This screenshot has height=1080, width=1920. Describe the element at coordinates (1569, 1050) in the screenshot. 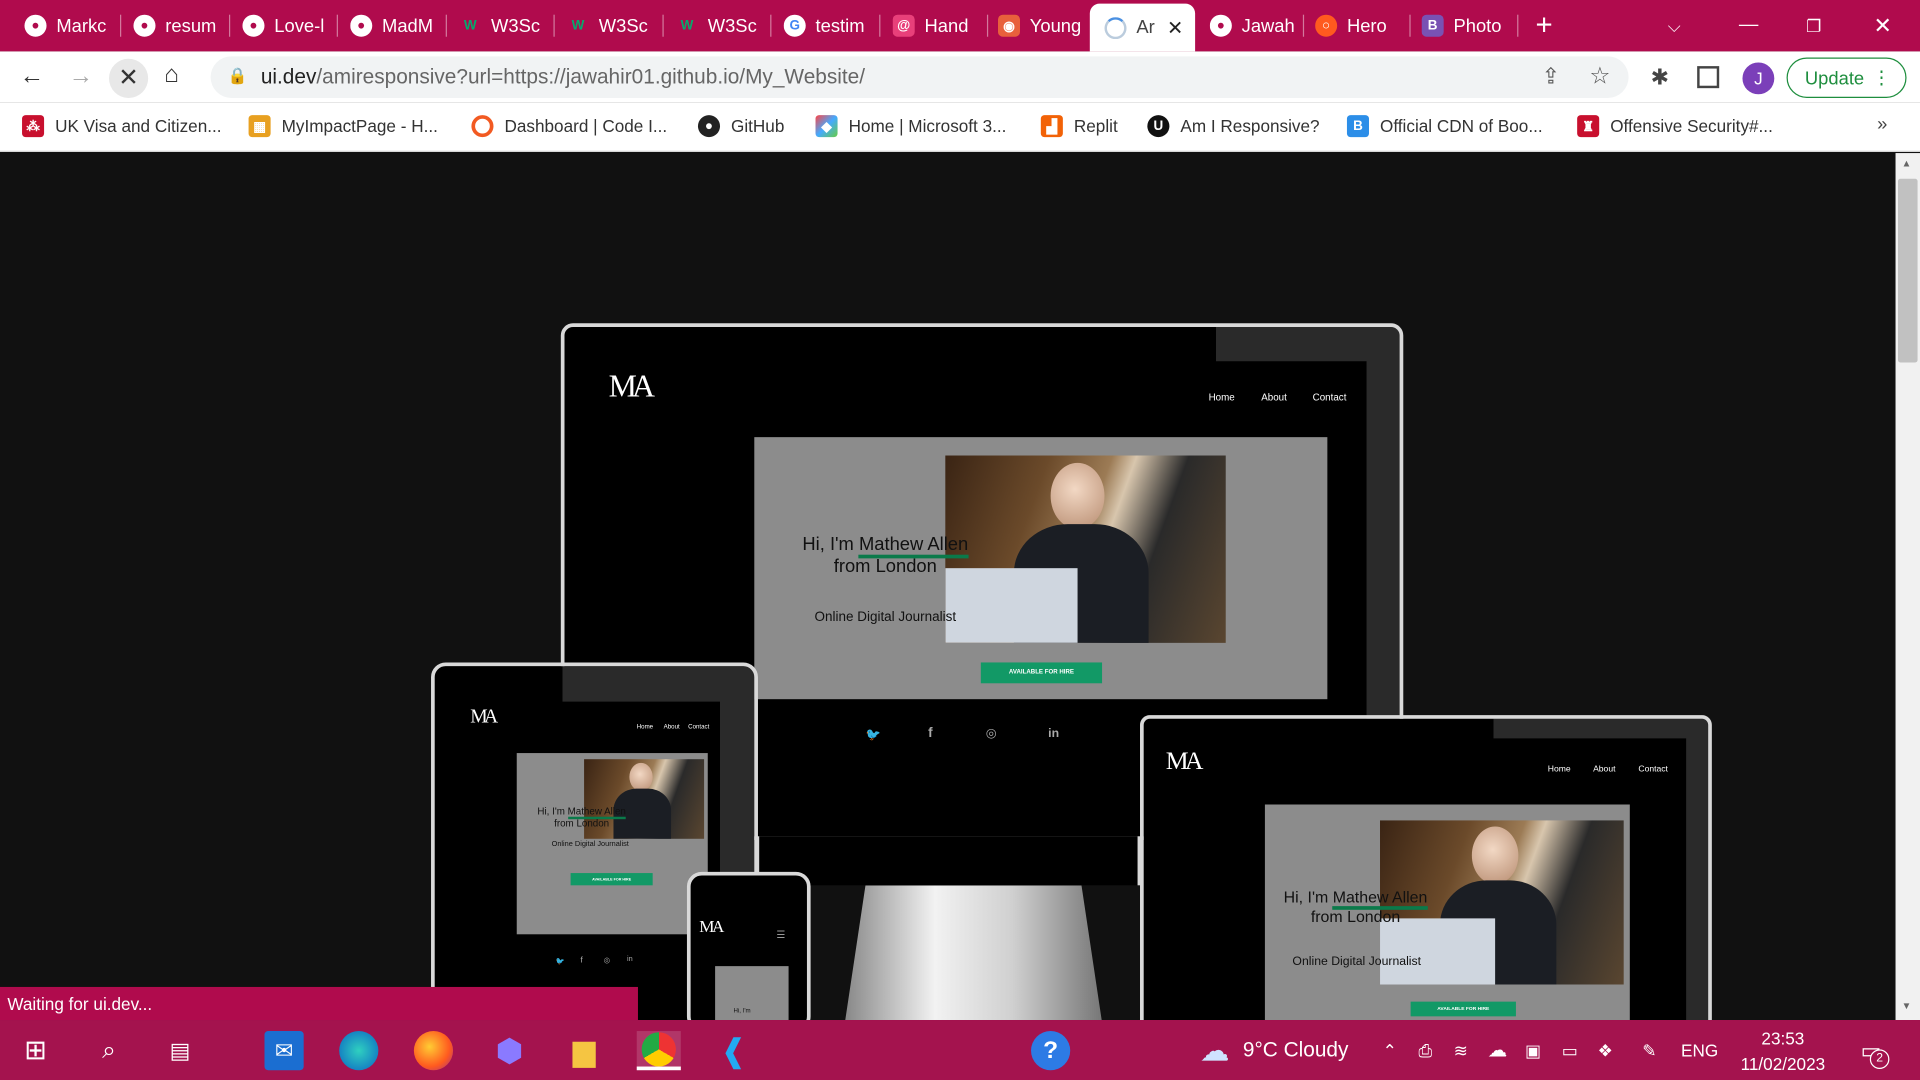

I see `battery-icon: ▭` at that location.